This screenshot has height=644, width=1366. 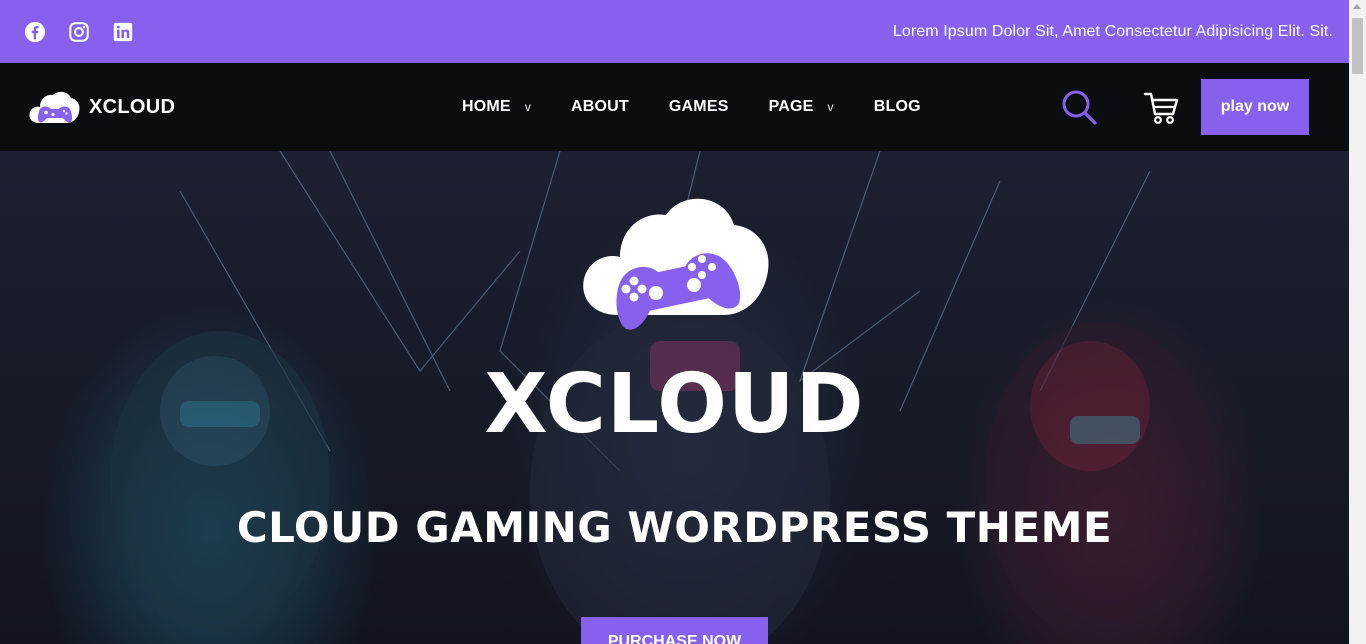 I want to click on page-scrollbar, so click(x=1357, y=322).